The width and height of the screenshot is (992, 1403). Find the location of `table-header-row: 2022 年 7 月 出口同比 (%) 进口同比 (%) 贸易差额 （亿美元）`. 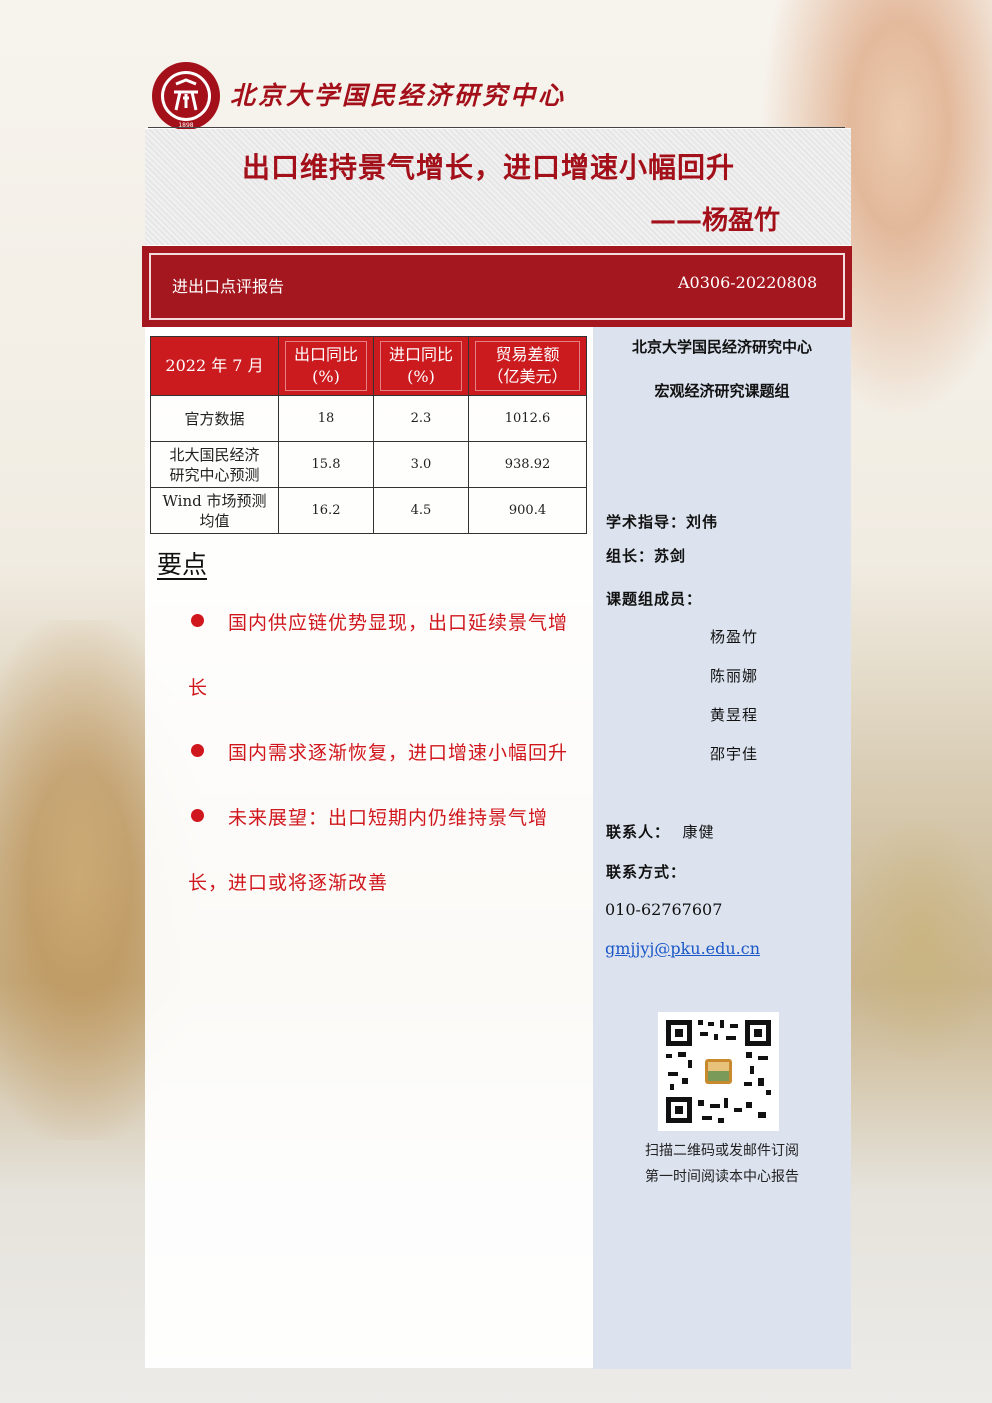

table-header-row: 2022 年 7 月 出口同比 (%) 进口同比 (%) 贸易差额 （亿美元） is located at coordinates (368, 366).